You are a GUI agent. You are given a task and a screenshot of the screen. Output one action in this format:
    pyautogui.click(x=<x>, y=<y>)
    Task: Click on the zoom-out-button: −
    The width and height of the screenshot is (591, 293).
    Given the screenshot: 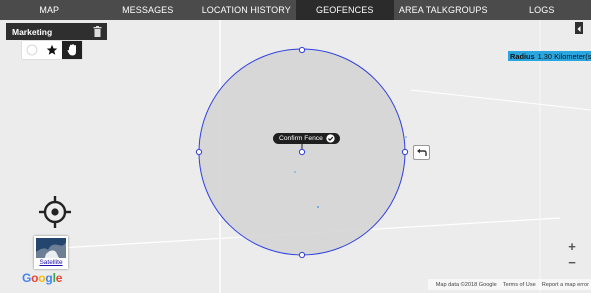 What is the action you would take?
    pyautogui.click(x=572, y=262)
    